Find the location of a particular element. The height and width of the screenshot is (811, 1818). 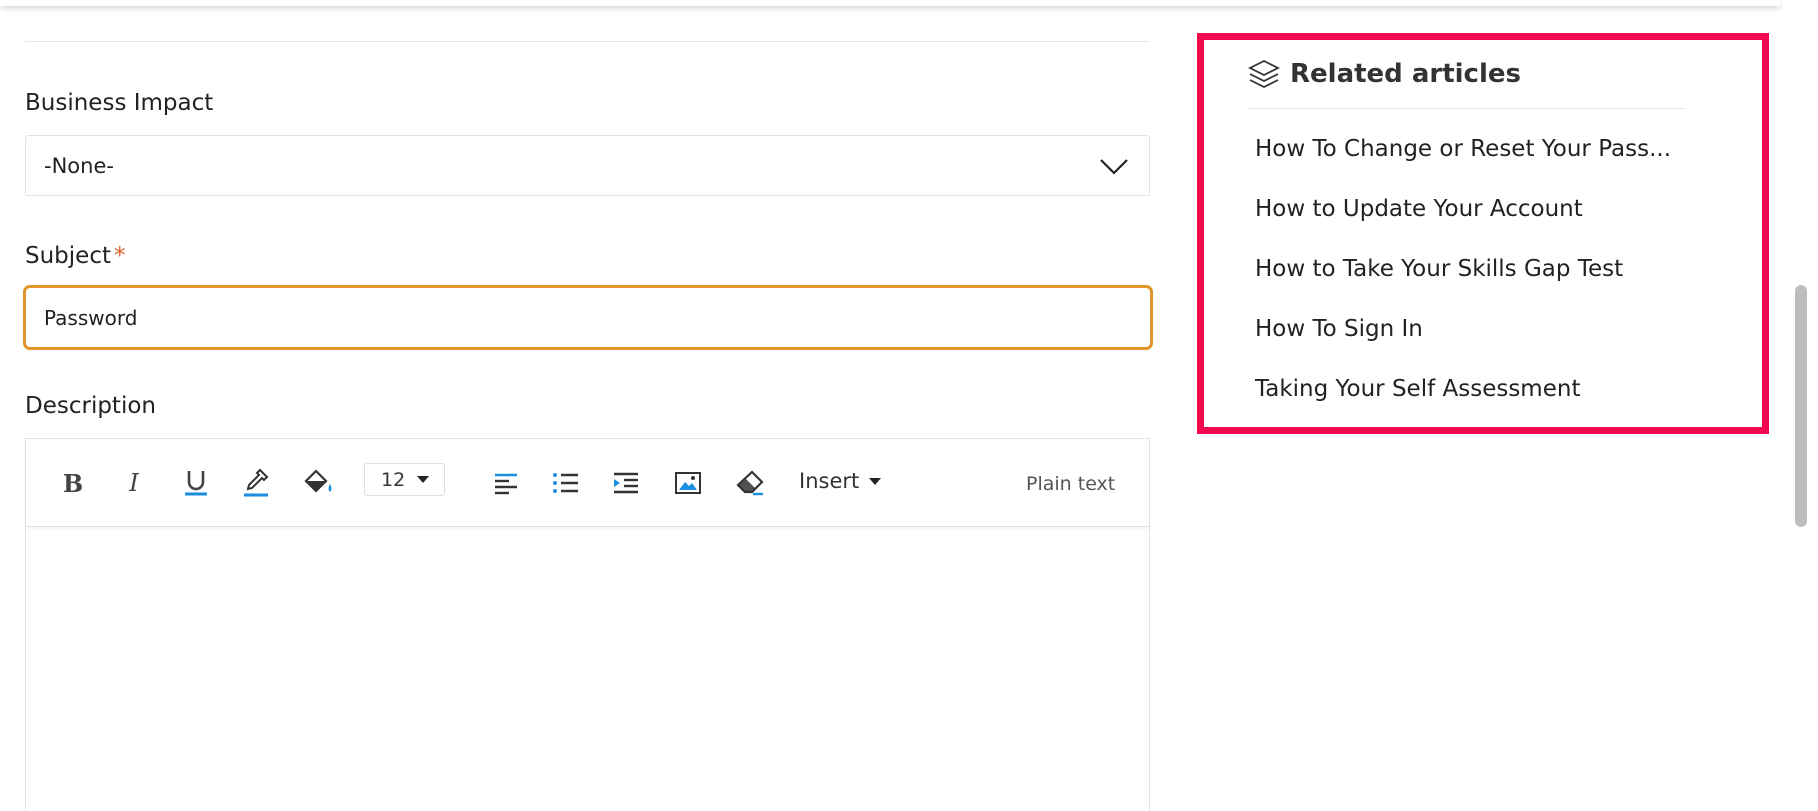

business-impact-value: -None- is located at coordinates (79, 165).